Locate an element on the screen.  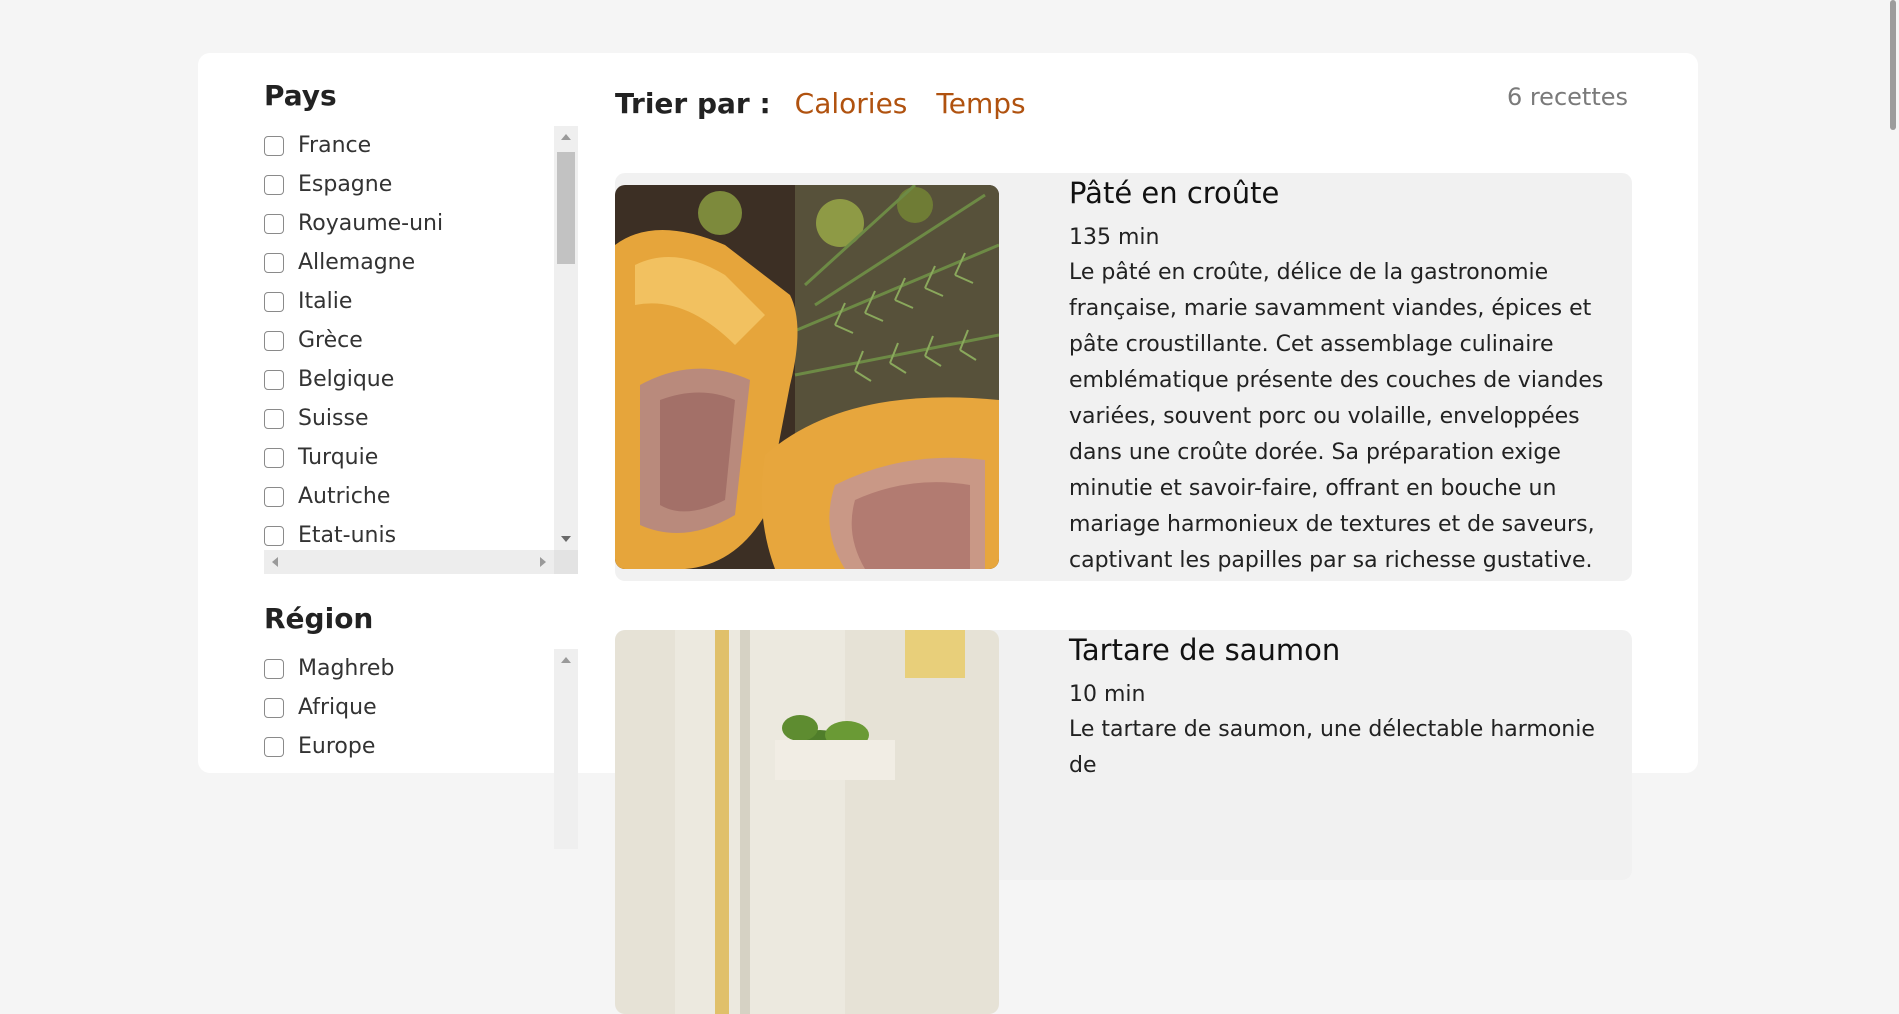
recipe-image-tartare-de-saumon is located at coordinates (807, 822).